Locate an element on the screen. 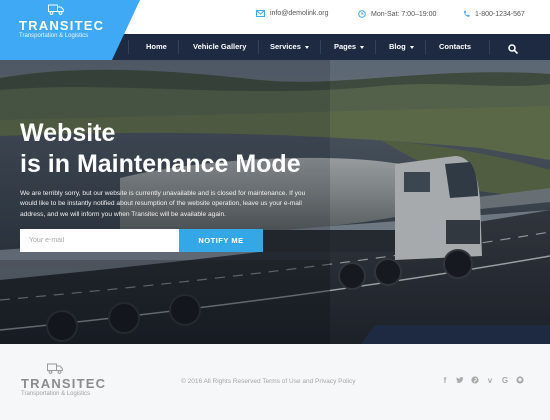 The image size is (550, 420). nav-item-blog: Blog is located at coordinates (401, 47).